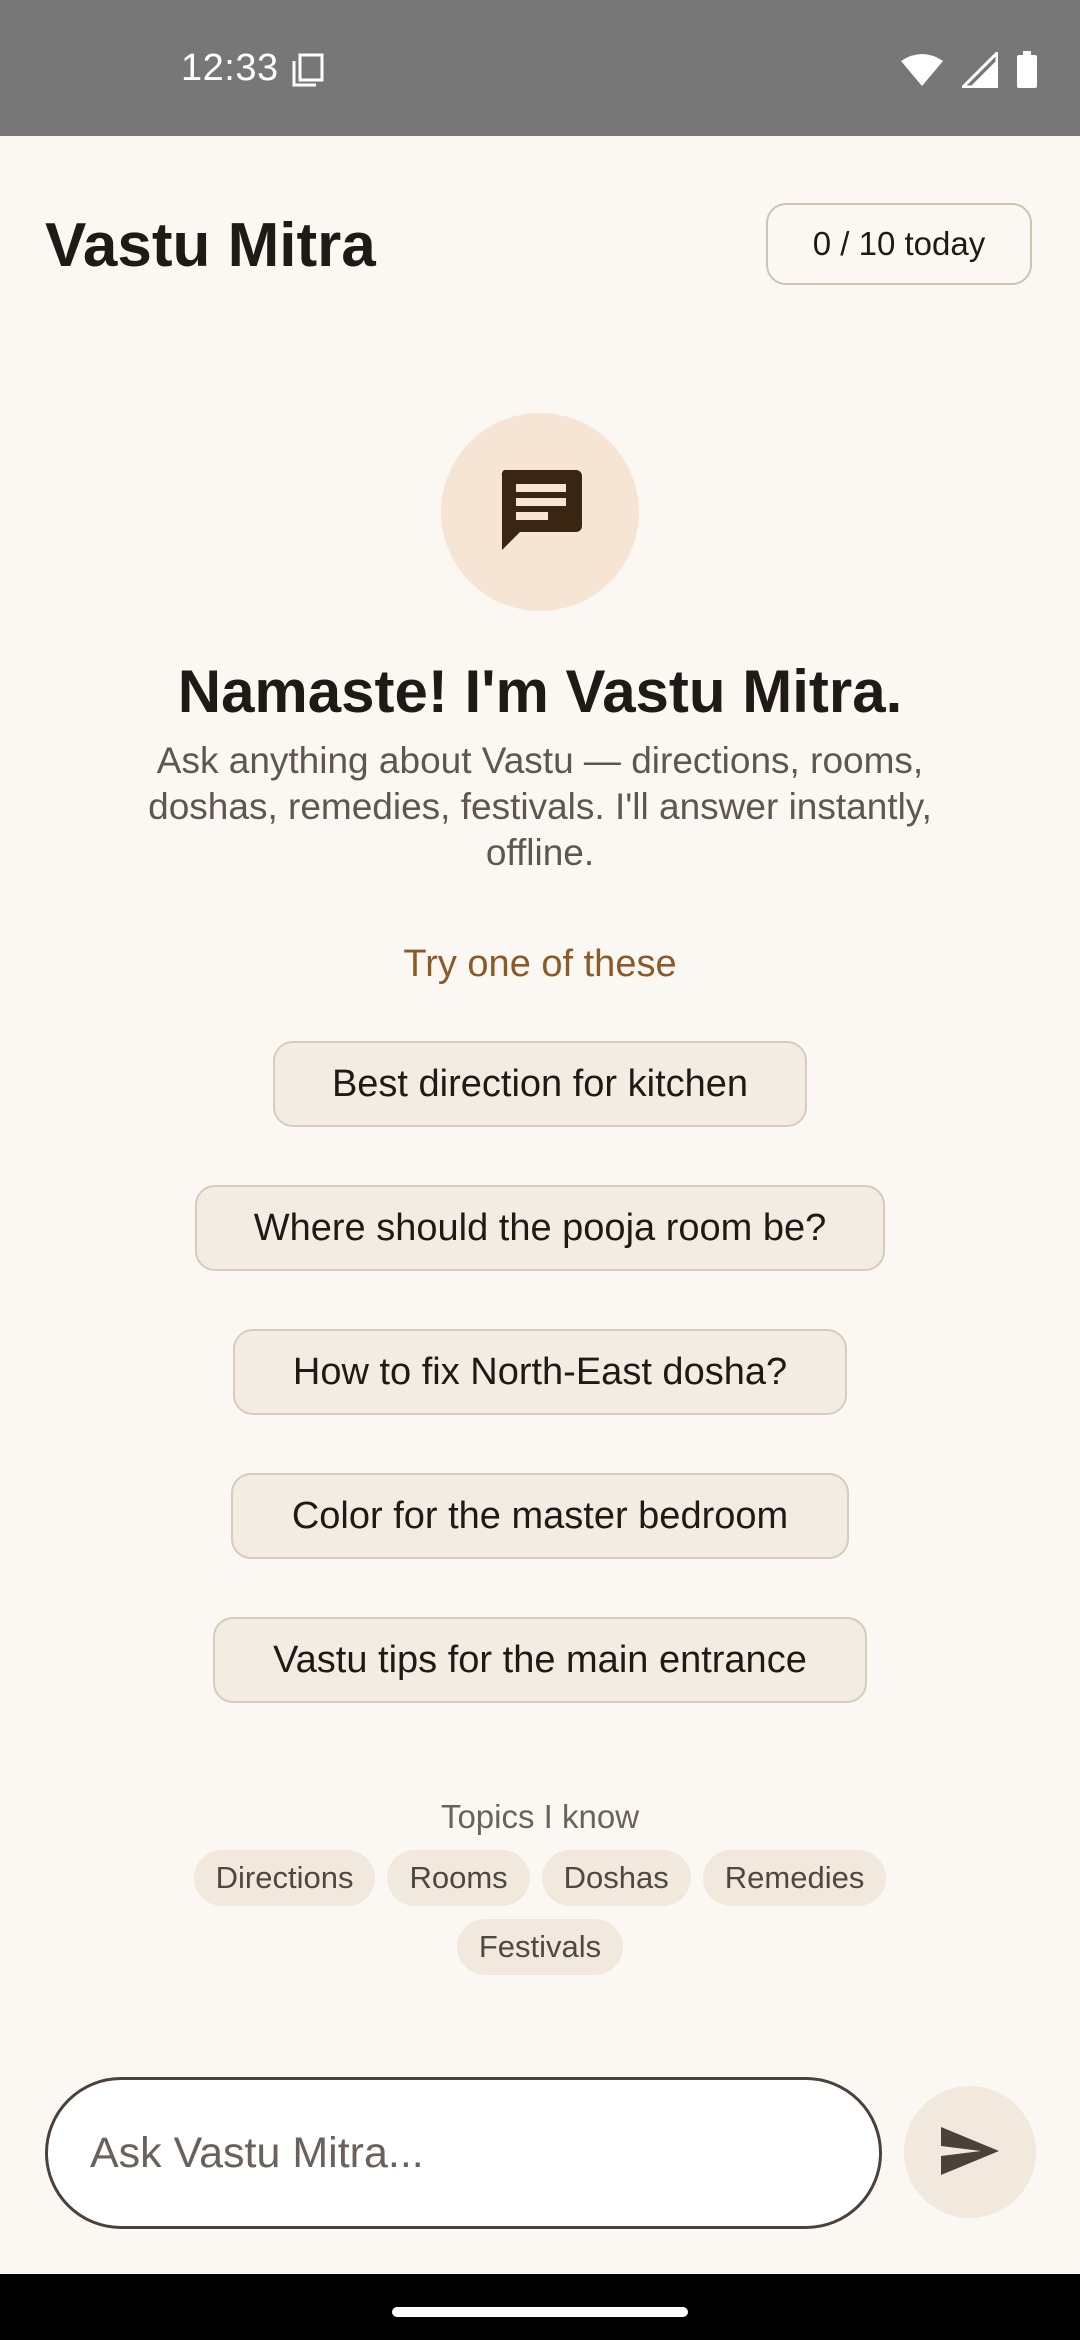 The height and width of the screenshot is (2340, 1080). What do you see at coordinates (540, 1228) in the screenshot?
I see `suggestion-button: Where should the pooja room be?` at bounding box center [540, 1228].